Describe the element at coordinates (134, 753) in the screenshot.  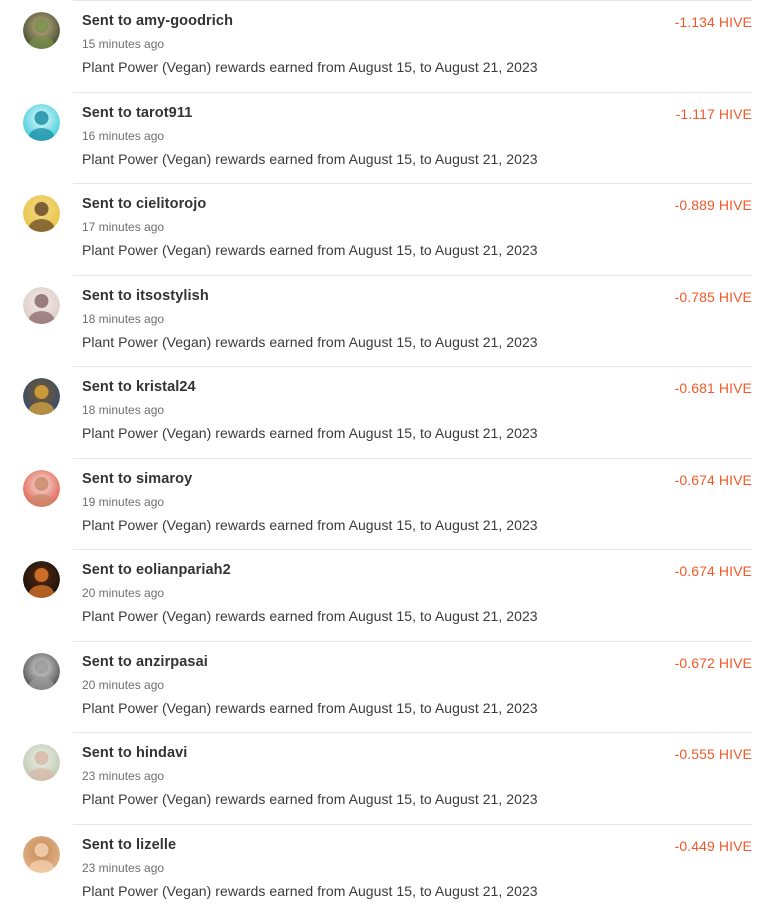
I see `transfer-title: Sent to hindavi` at that location.